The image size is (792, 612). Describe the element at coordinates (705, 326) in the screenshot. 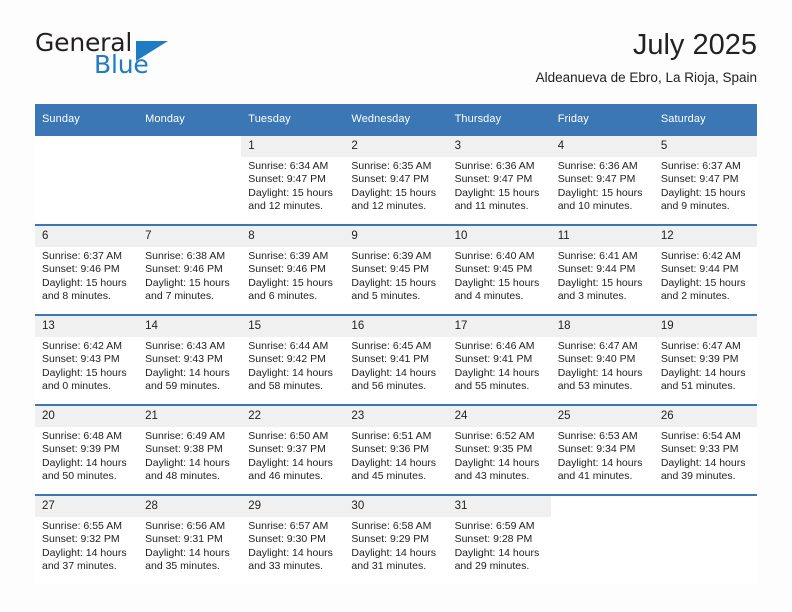

I see `day-number-strip: 19` at that location.